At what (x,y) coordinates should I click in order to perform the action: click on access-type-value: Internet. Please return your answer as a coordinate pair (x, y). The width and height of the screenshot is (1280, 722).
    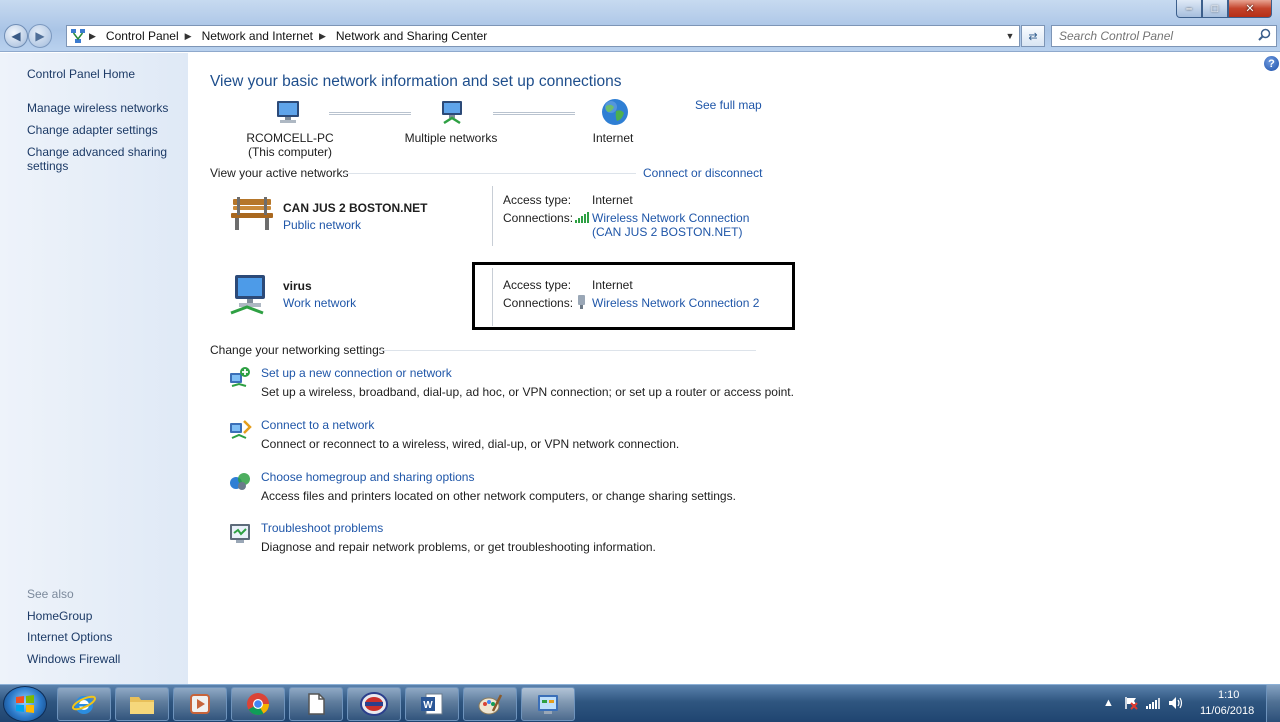
    Looking at the image, I should click on (612, 200).